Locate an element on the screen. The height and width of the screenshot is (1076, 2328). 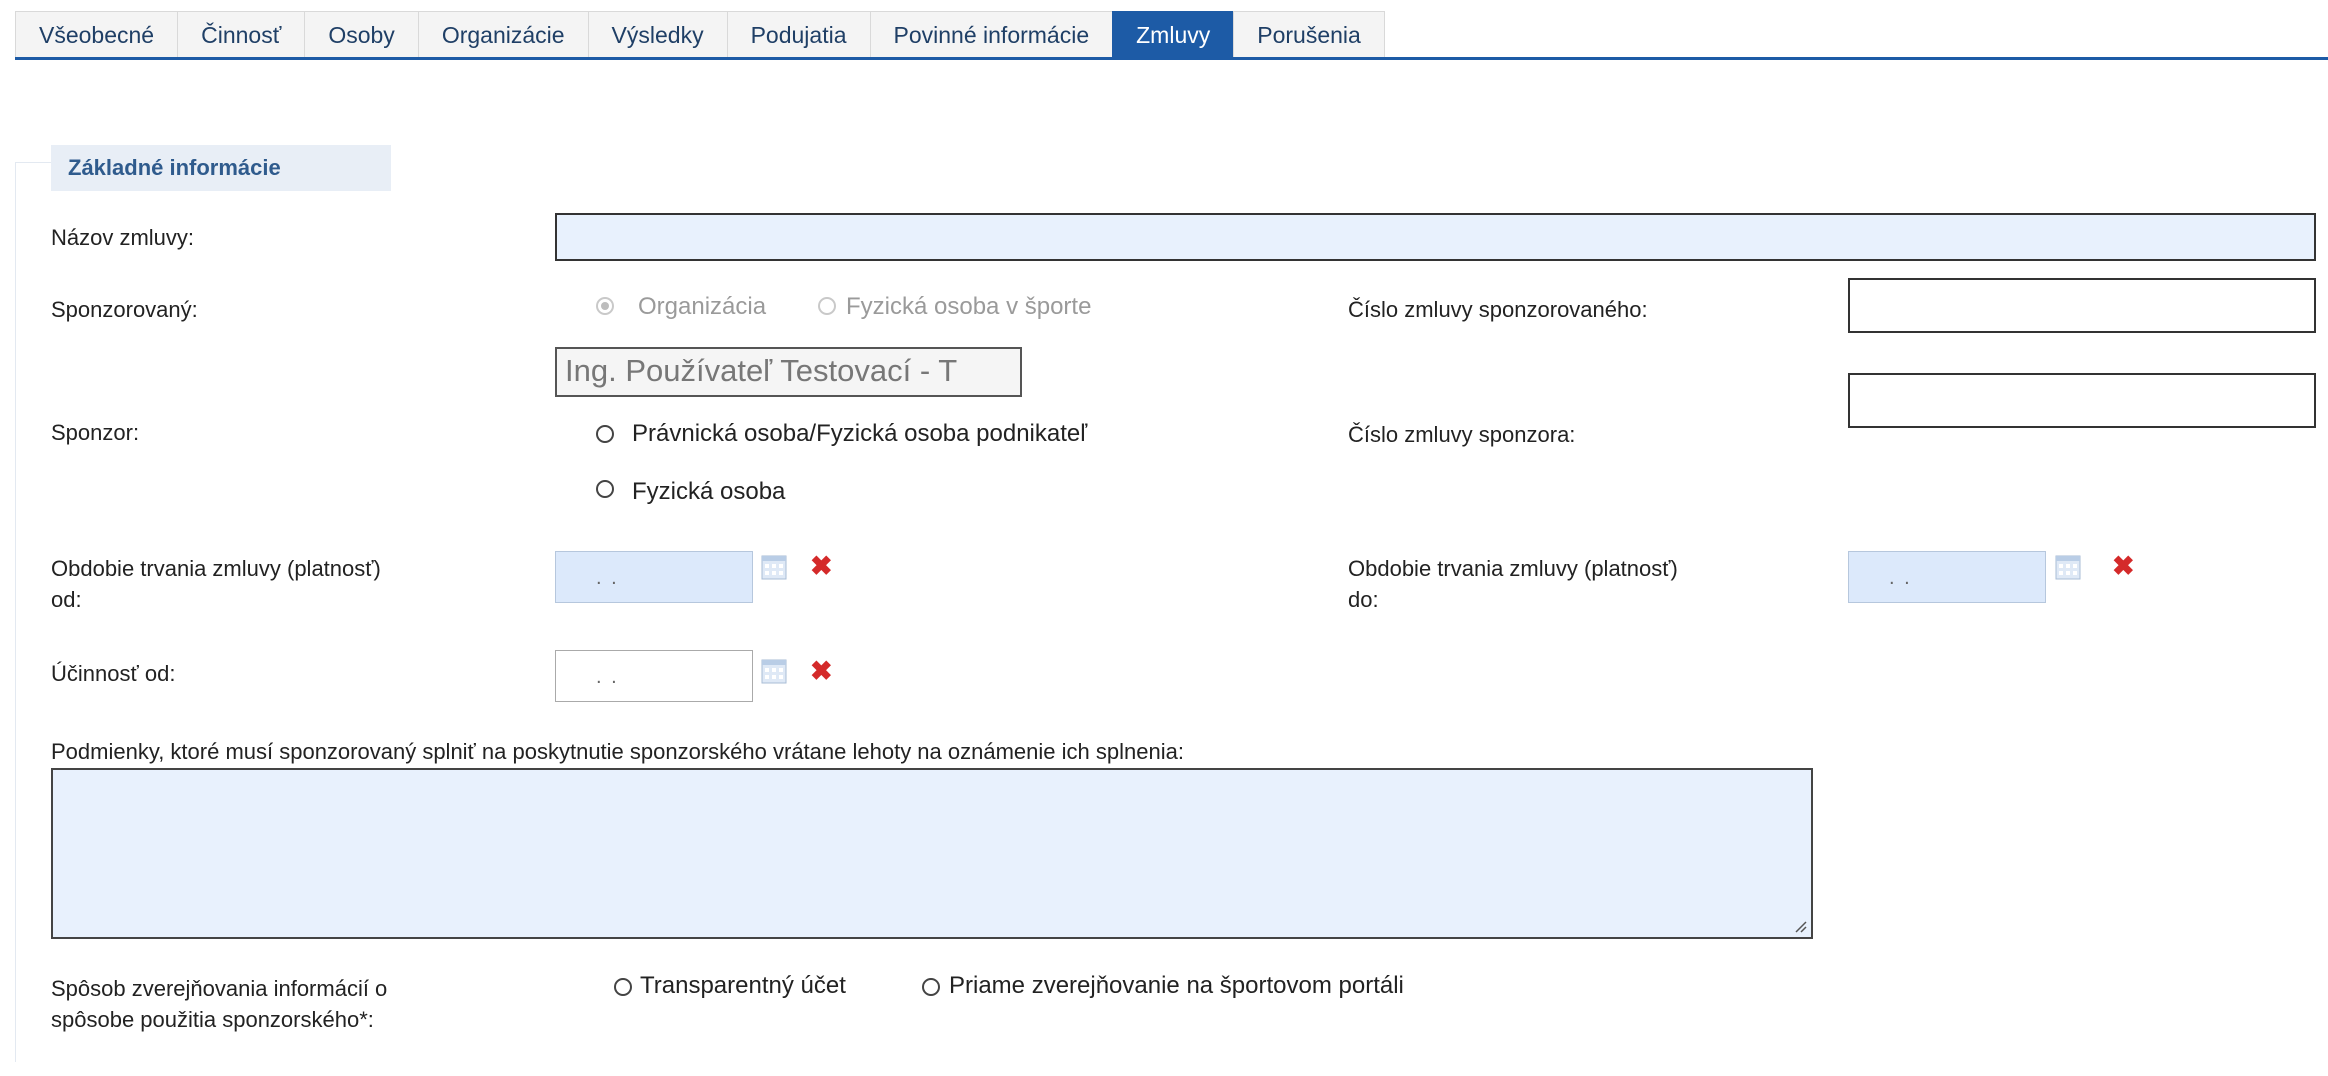
disclosure-method-label: Spôsob zverejňovania informácií o is located at coordinates (219, 988).